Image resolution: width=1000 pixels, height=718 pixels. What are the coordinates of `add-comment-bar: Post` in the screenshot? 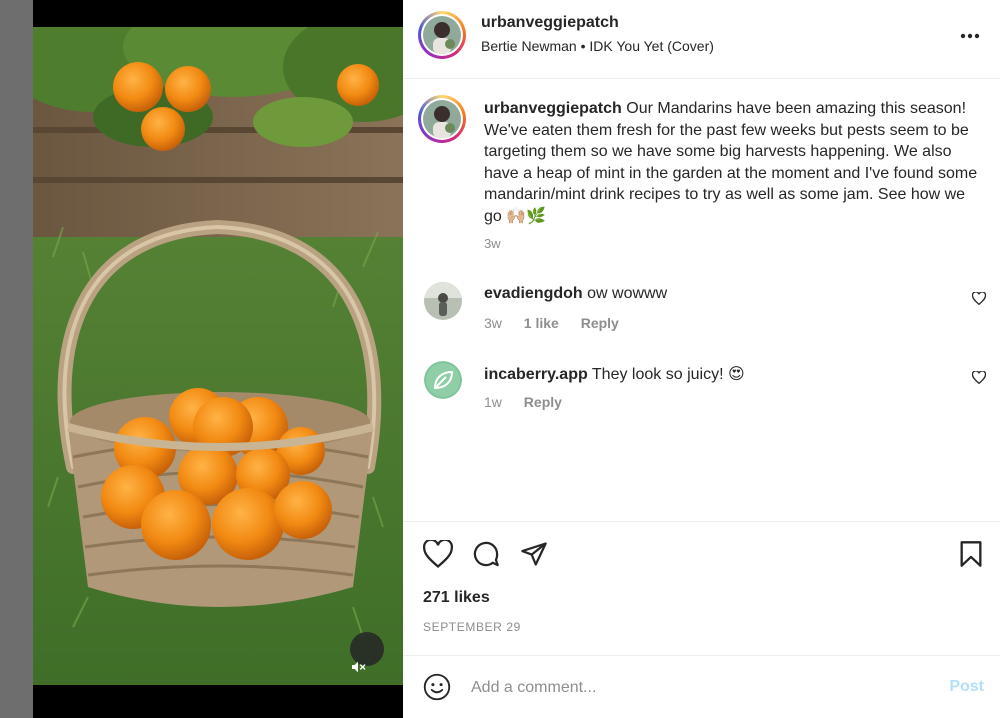 It's located at (701, 686).